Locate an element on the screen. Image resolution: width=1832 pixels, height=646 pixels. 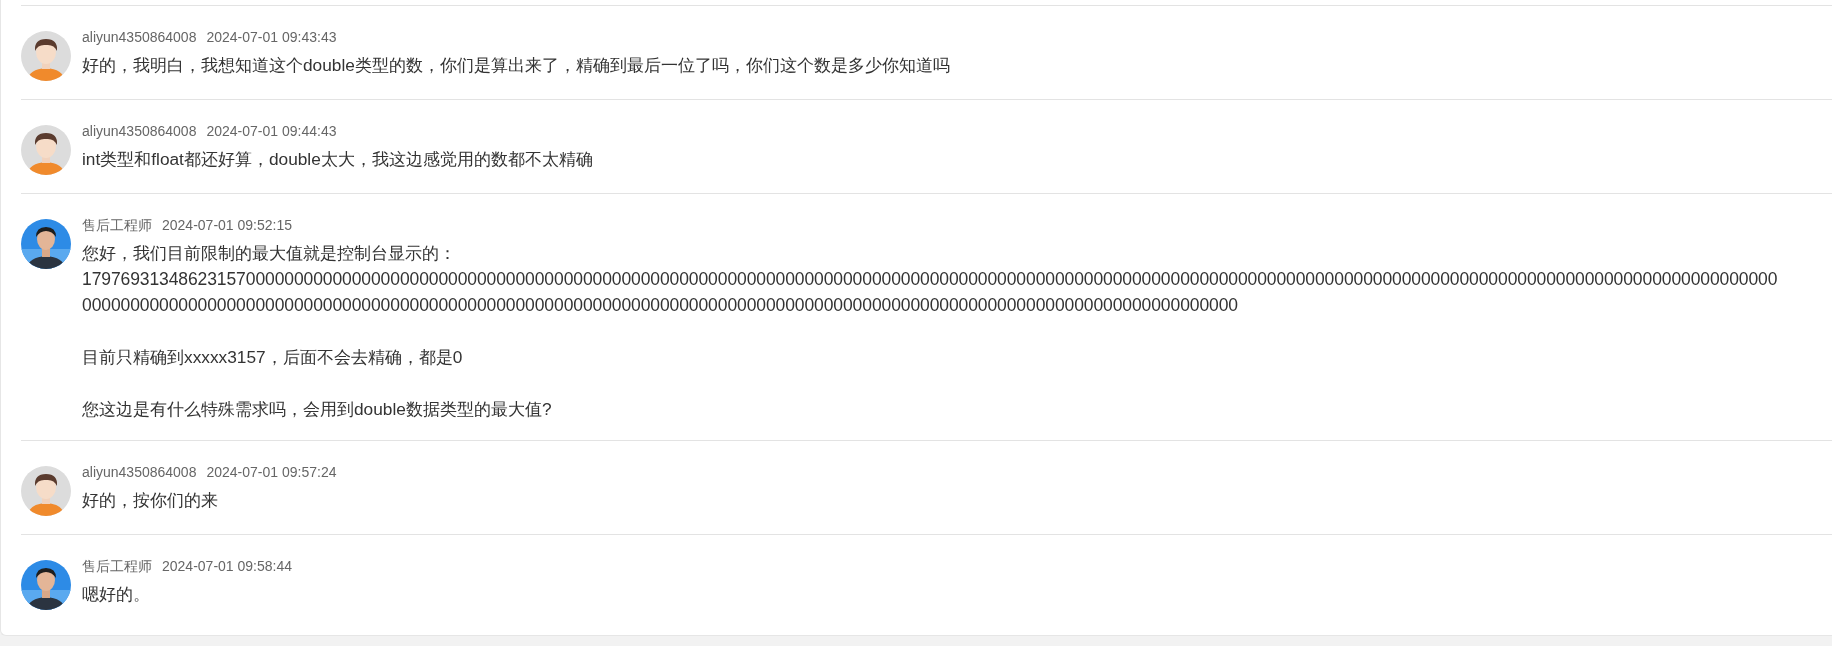
comment-text: 您这边是有什么特殊需求吗，会用到double数据类型的最大值? is located at coordinates (317, 409).